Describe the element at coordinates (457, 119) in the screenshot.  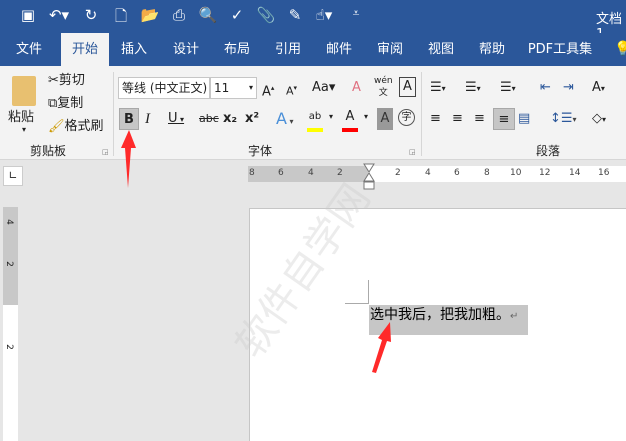
I see `align-center-button: ≡` at that location.